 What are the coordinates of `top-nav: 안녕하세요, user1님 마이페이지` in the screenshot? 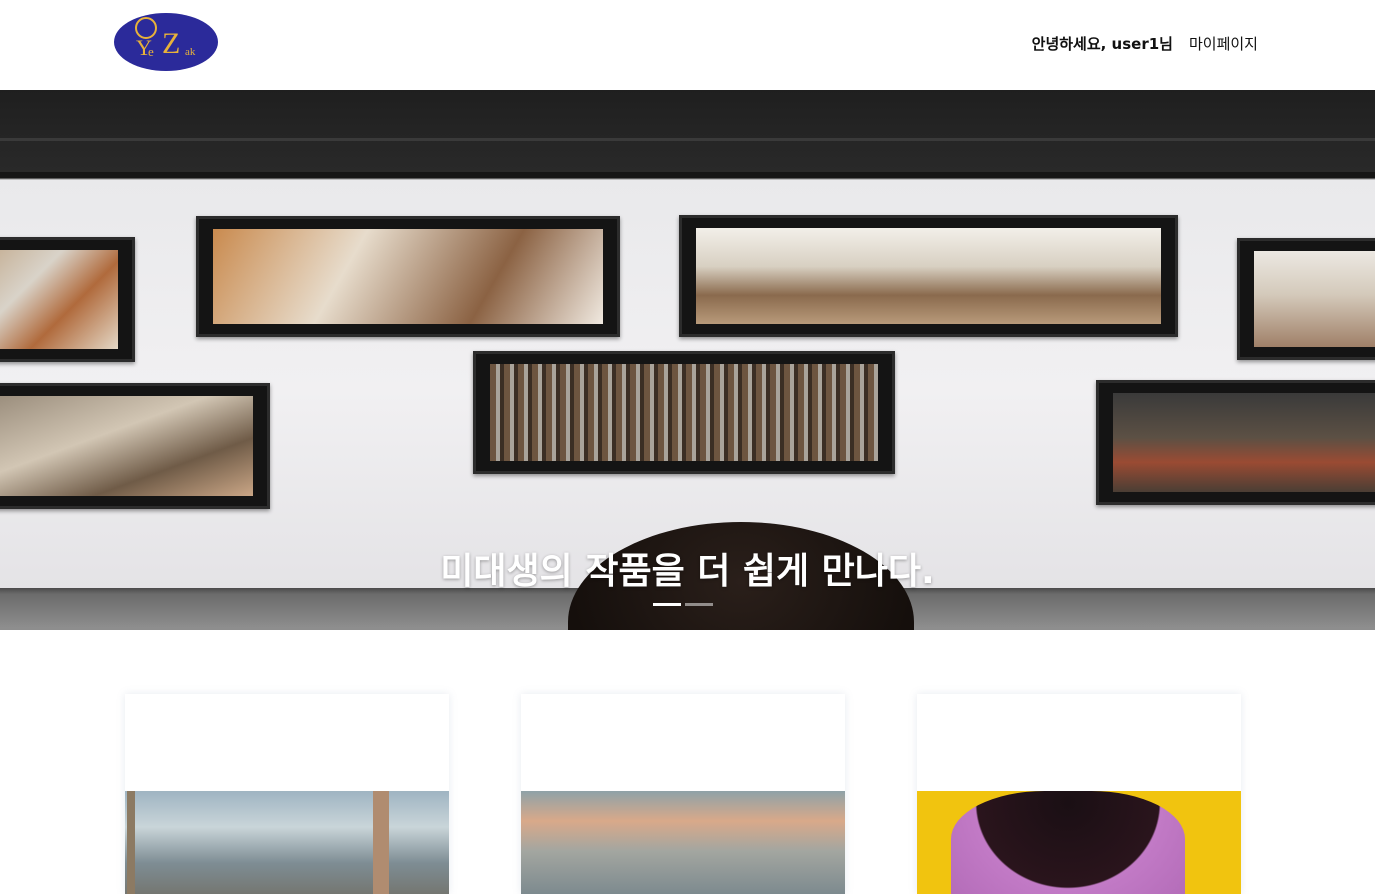 It's located at (1145, 43).